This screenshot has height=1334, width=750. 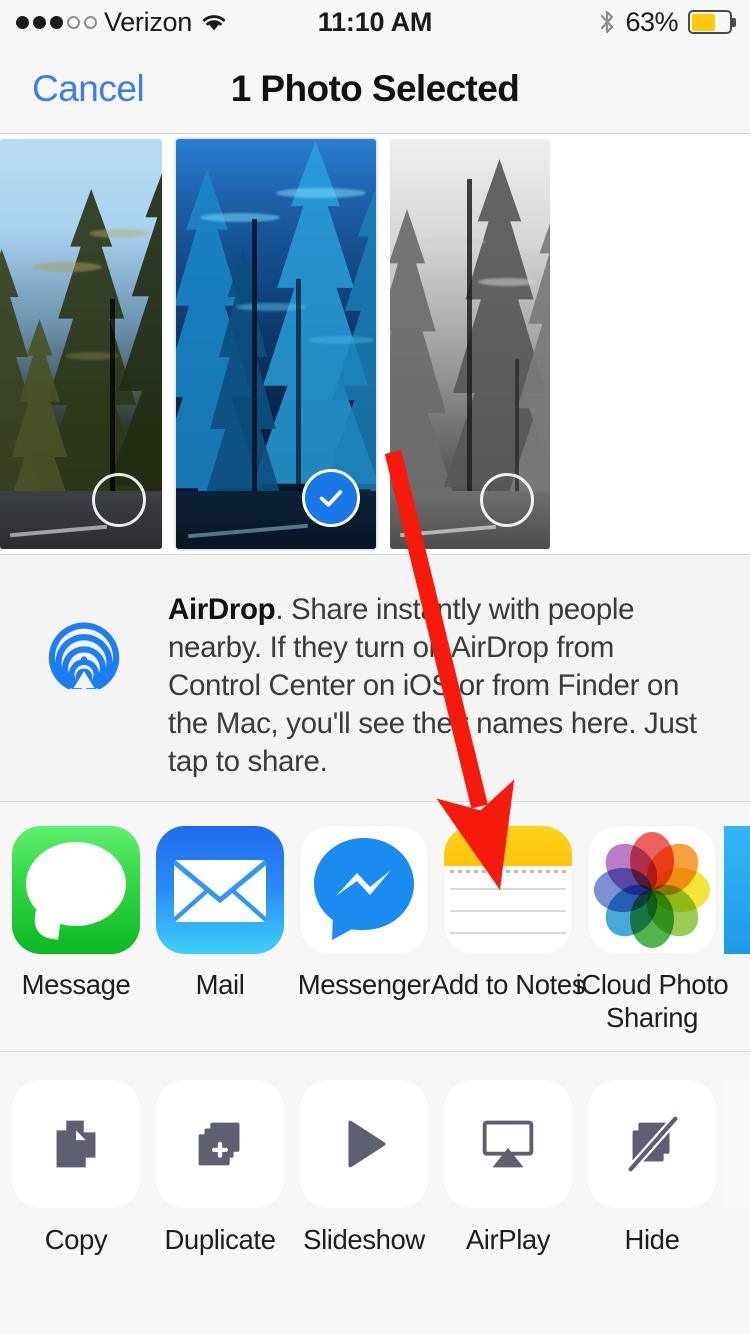 I want to click on action-slideshow: Slideshow, so click(x=364, y=1168).